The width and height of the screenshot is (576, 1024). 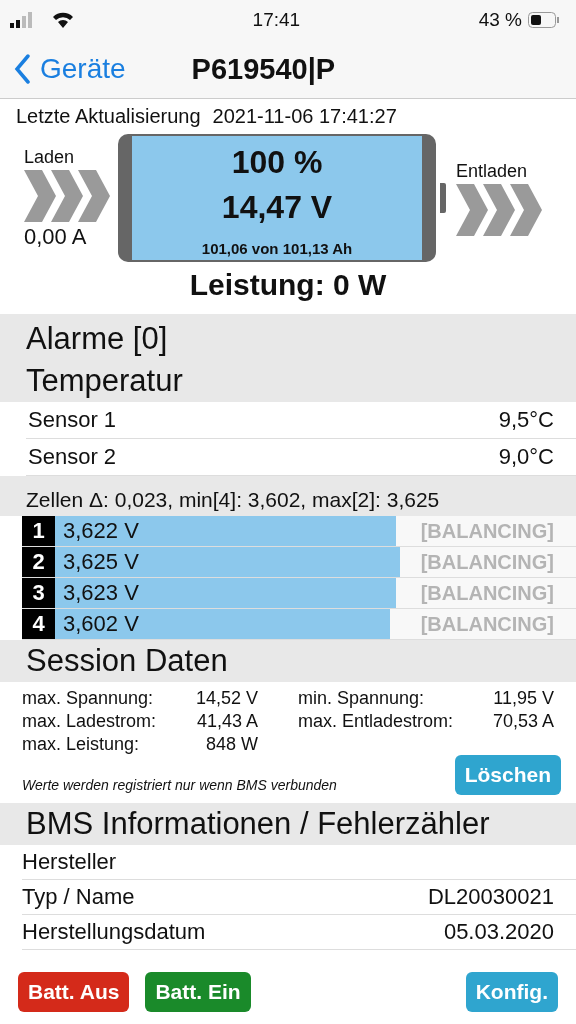 What do you see at coordinates (277, 162) in the screenshot?
I see `charge-percent: 100 %` at bounding box center [277, 162].